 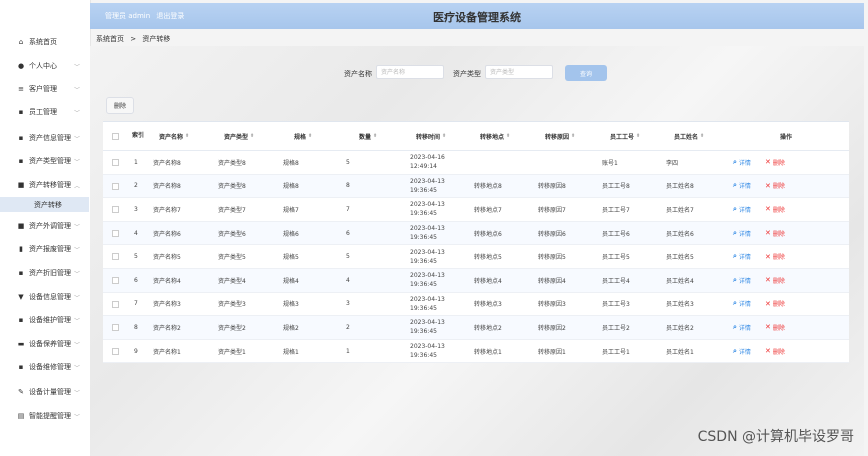 I want to click on asset-type-input, so click(x=519, y=72).